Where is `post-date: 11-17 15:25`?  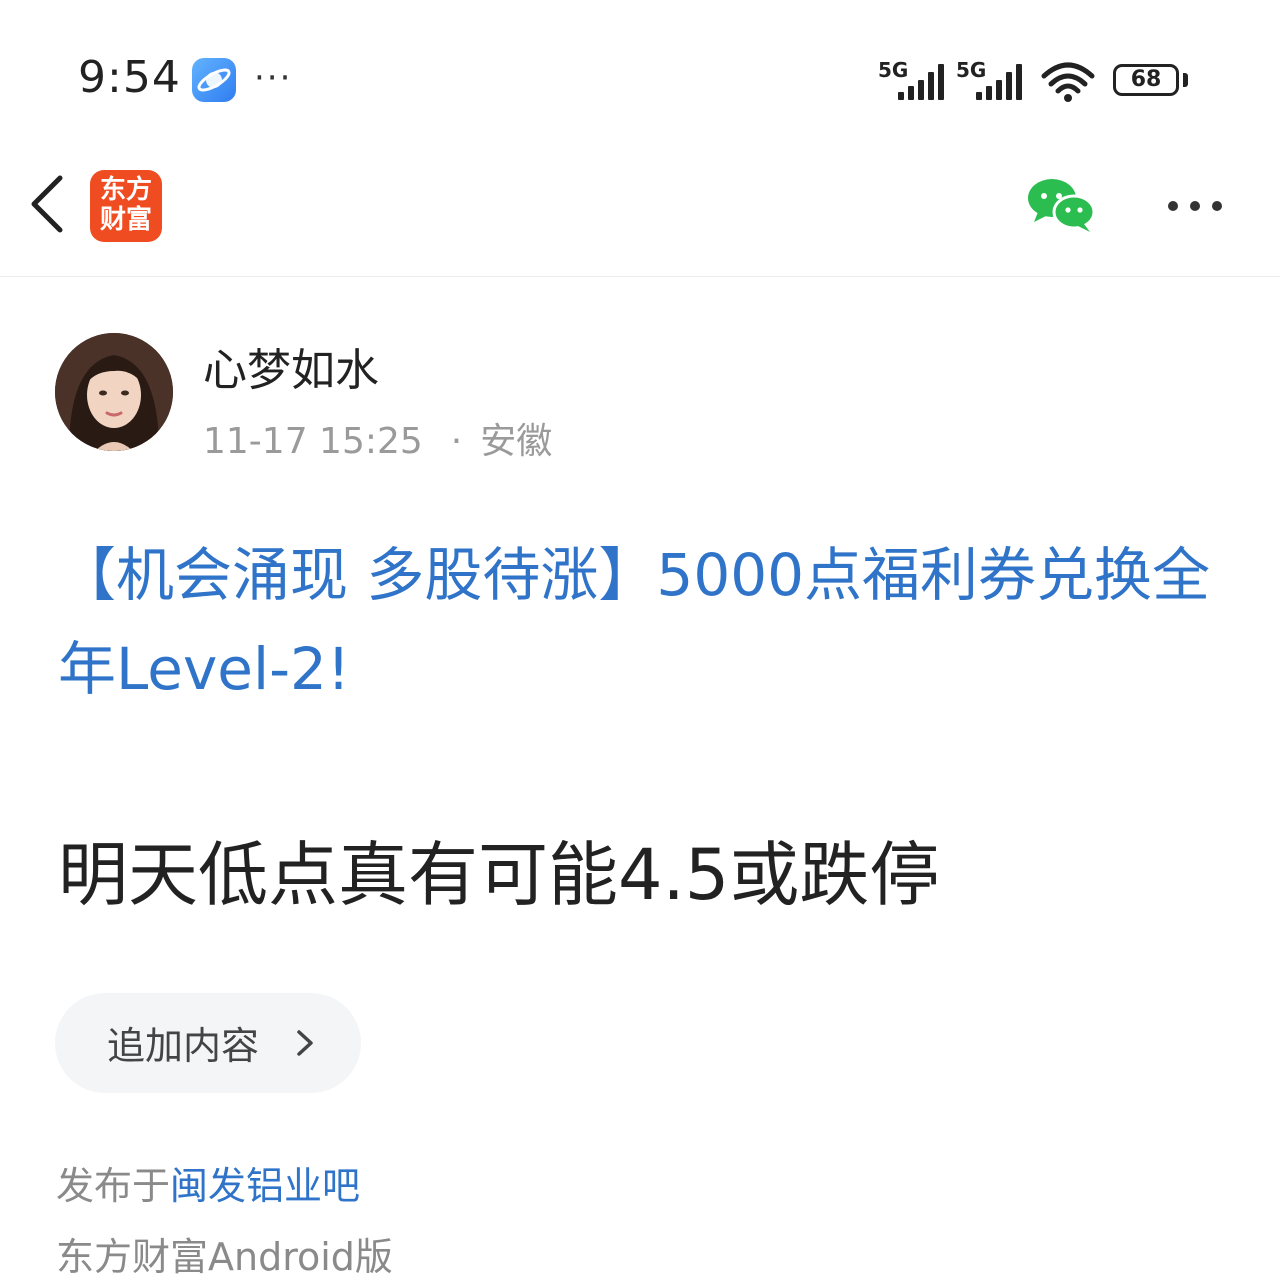
post-date: 11-17 15:25 is located at coordinates (313, 441).